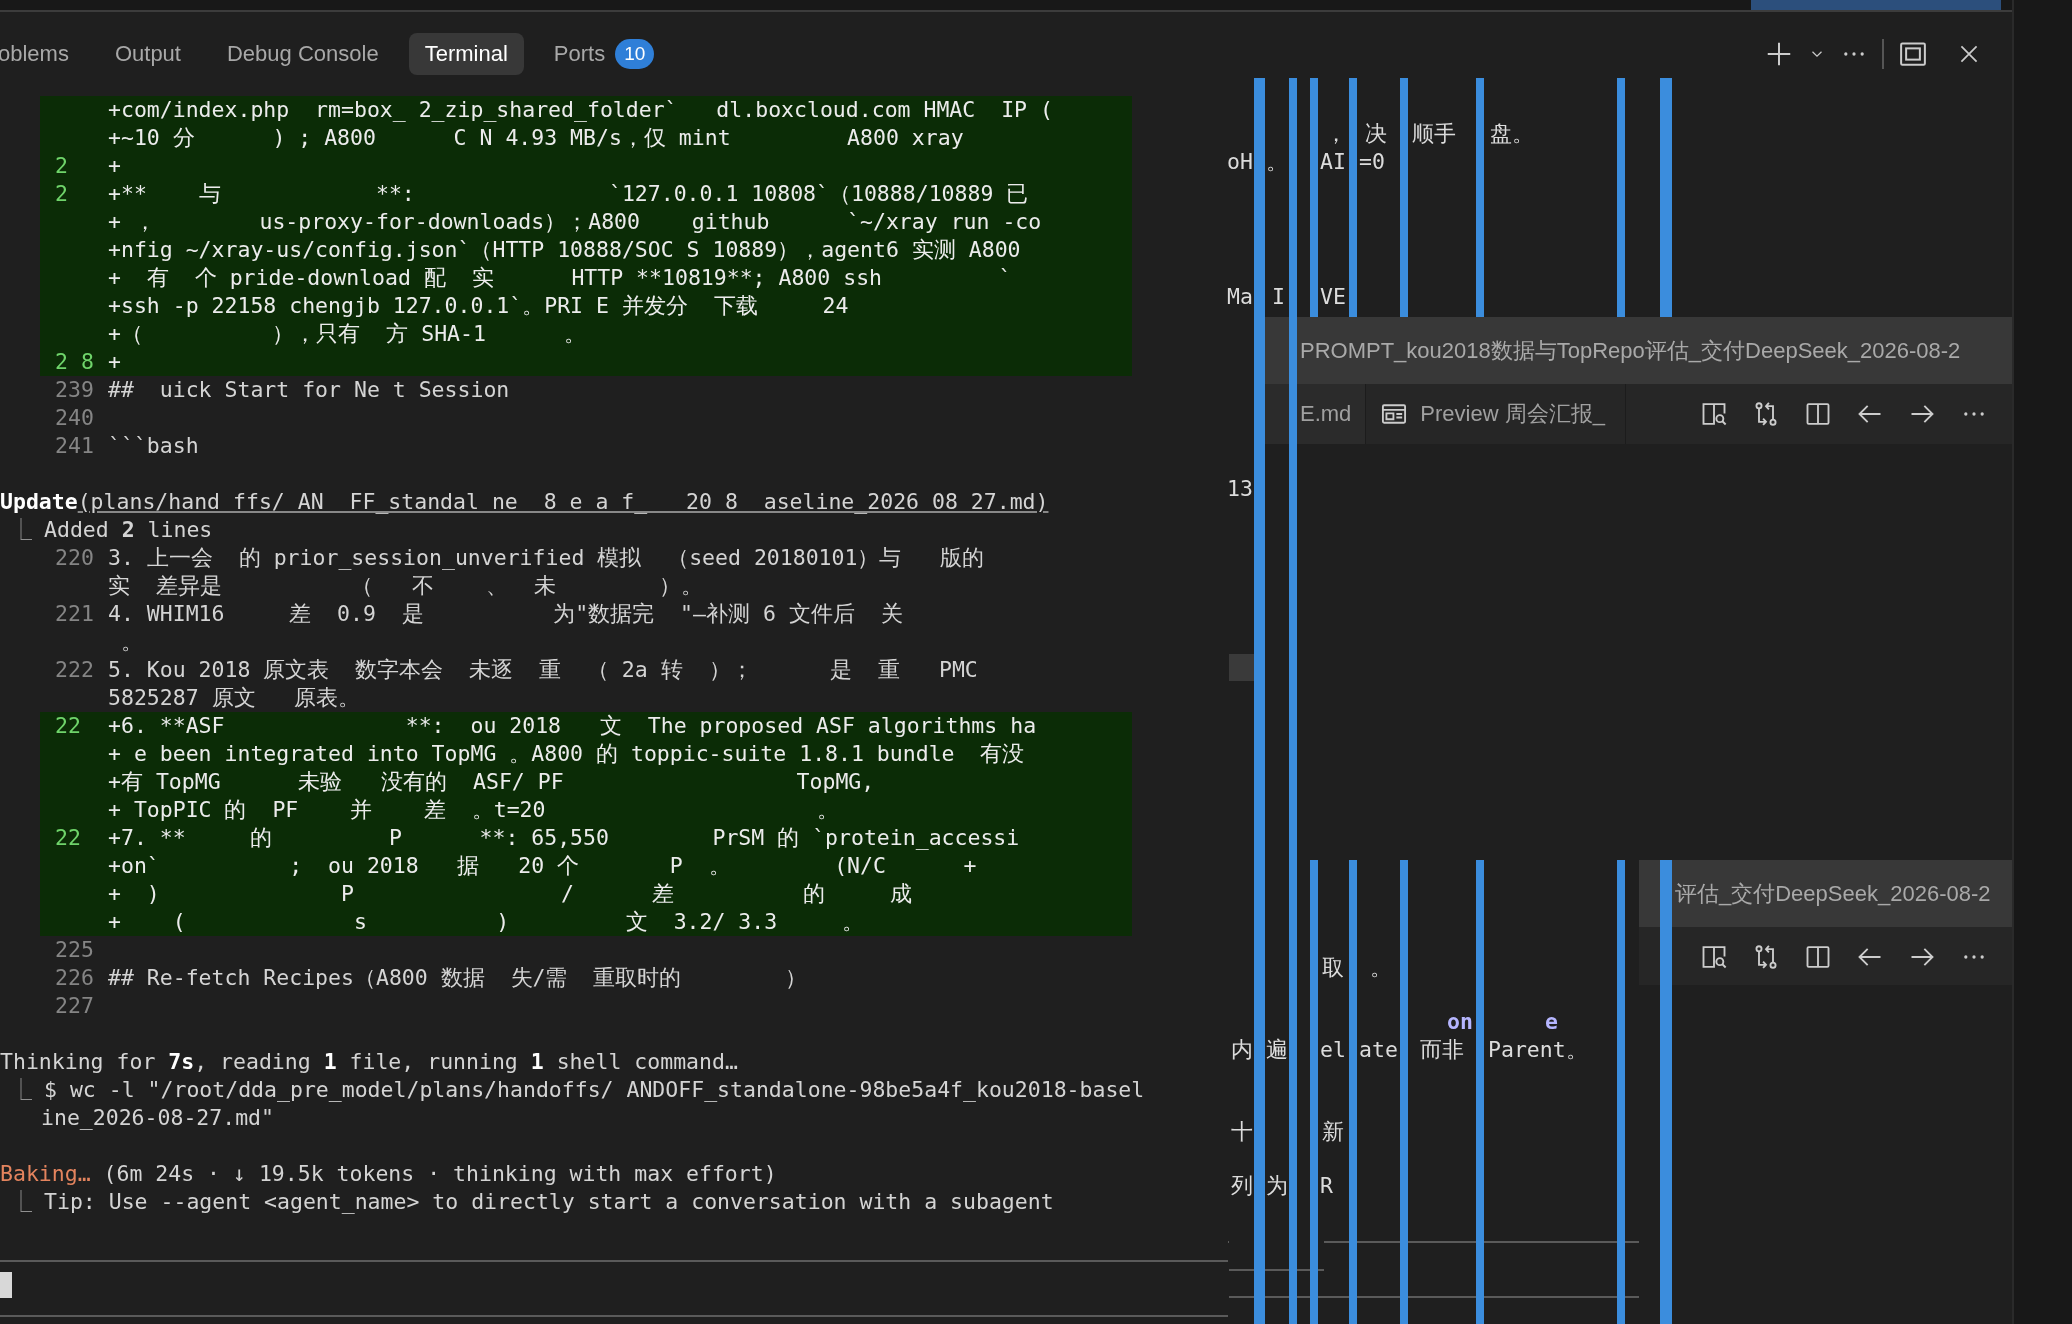 The height and width of the screenshot is (1324, 2072). Describe the element at coordinates (566, 754) in the screenshot. I see `code-line: + e been integrated into TopMG 。A800 的 toppic-suite 1.8.1 bundle 有没` at that location.